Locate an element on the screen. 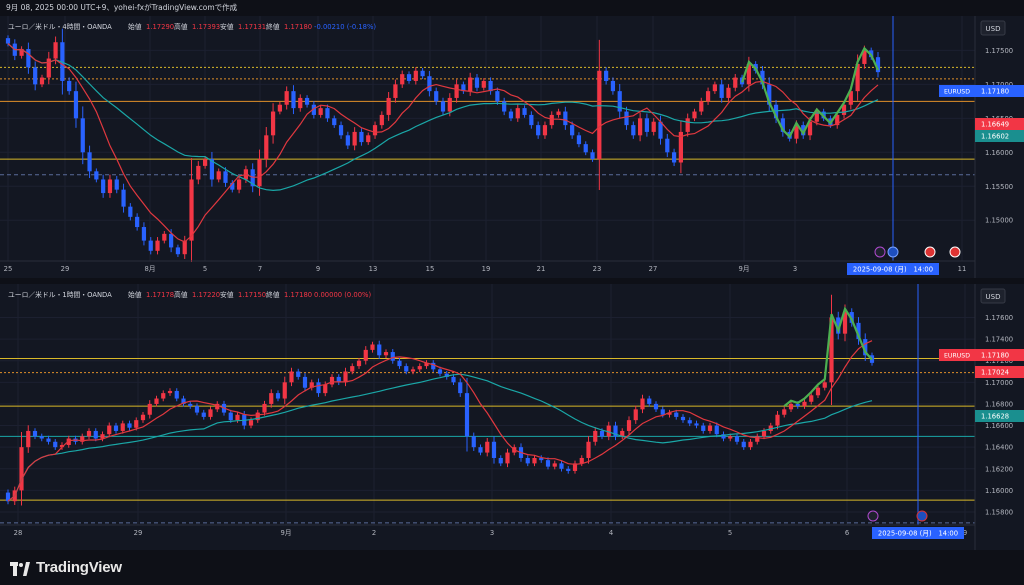  tradingview-logo: TradingView is located at coordinates (66, 567).